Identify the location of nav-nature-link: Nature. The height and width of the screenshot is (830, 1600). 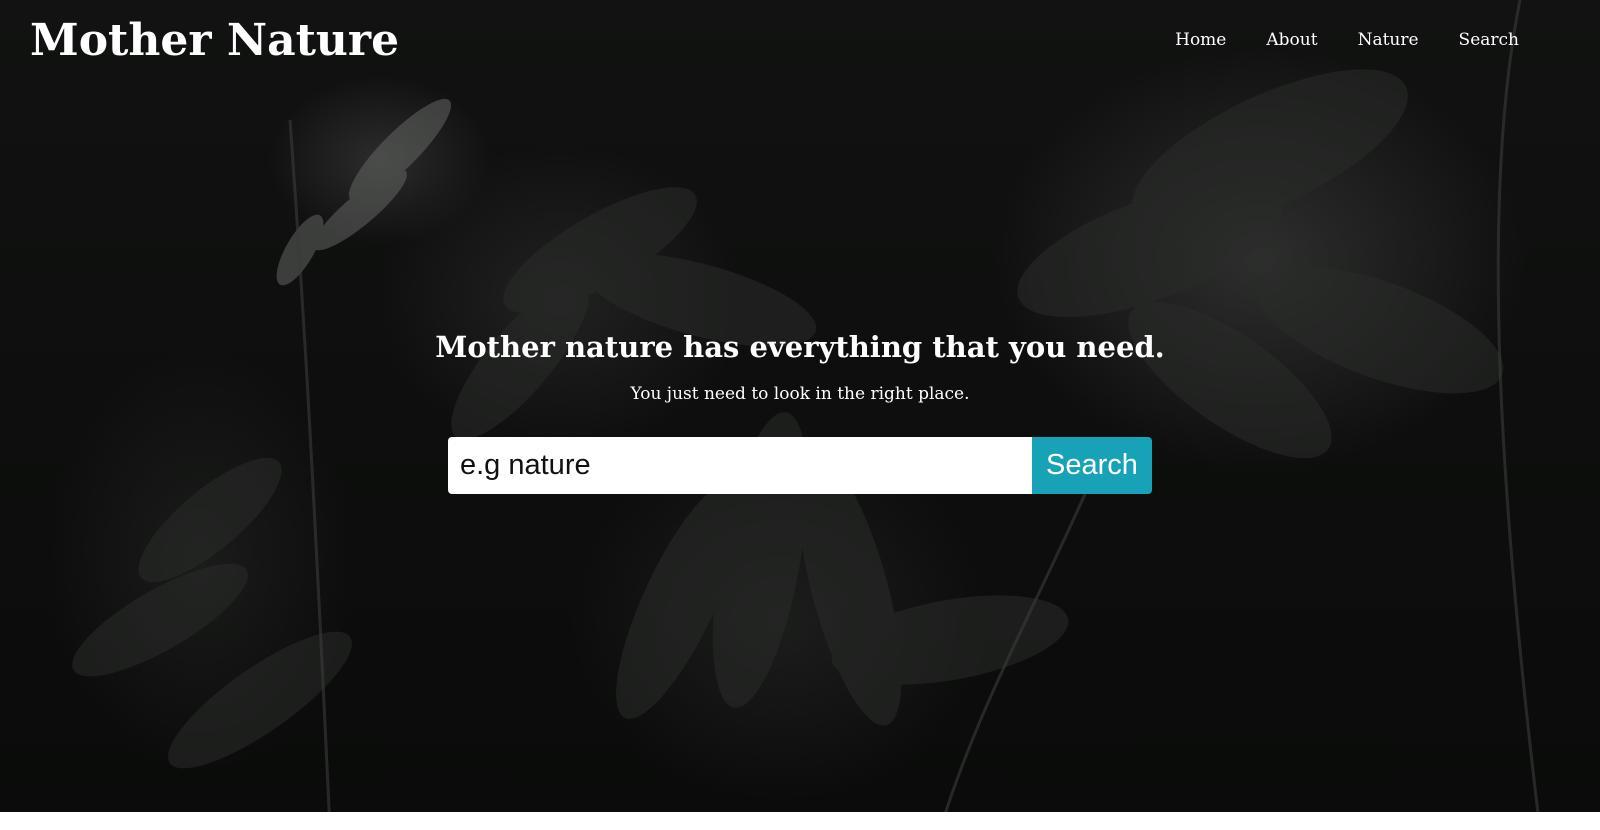
(1388, 40).